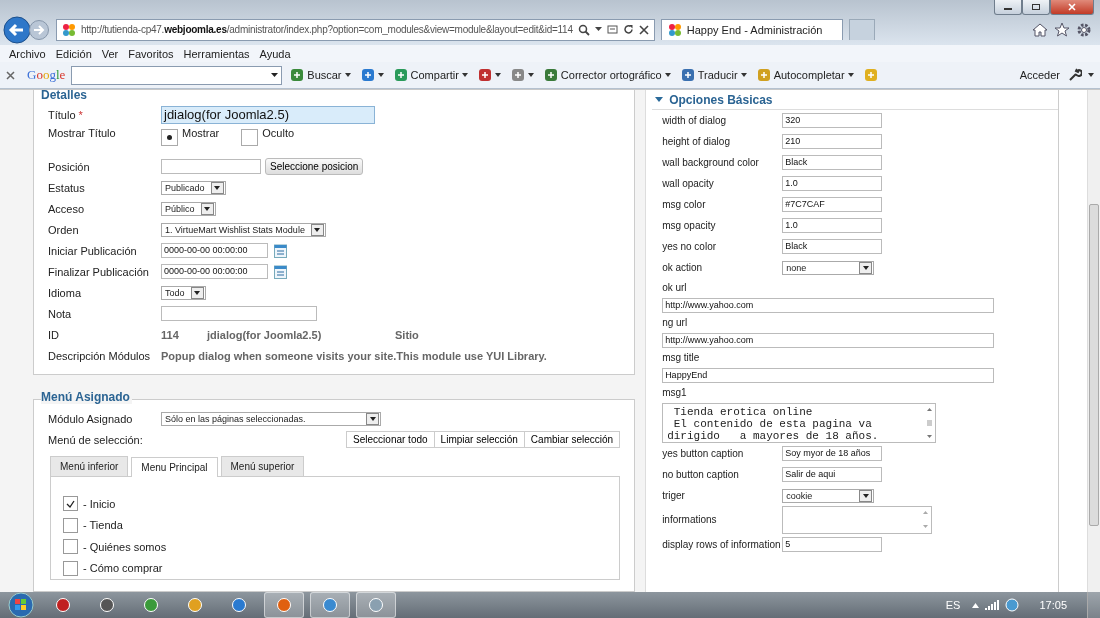 The image size is (1100, 618). What do you see at coordinates (832, 141) in the screenshot?
I see `text-field: 210` at bounding box center [832, 141].